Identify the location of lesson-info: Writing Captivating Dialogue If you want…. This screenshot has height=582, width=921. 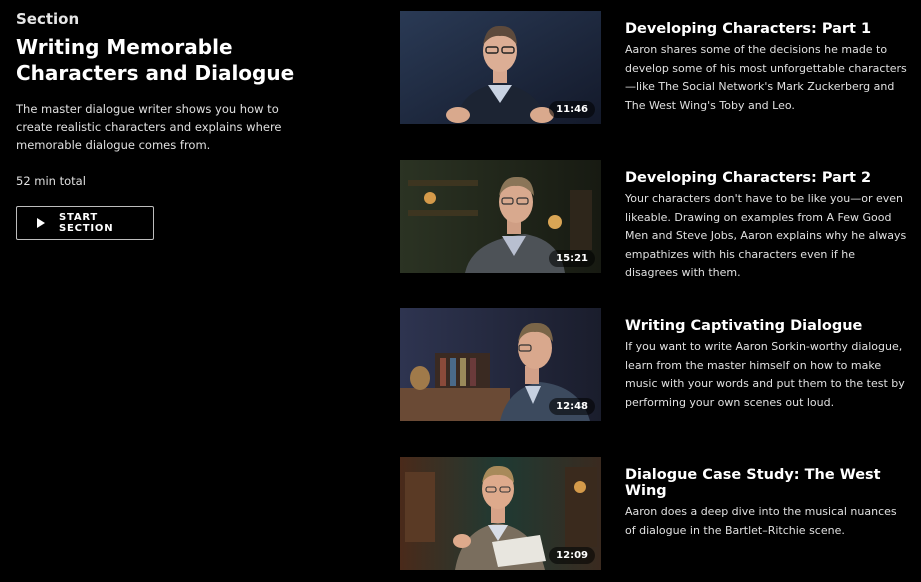
(767, 365).